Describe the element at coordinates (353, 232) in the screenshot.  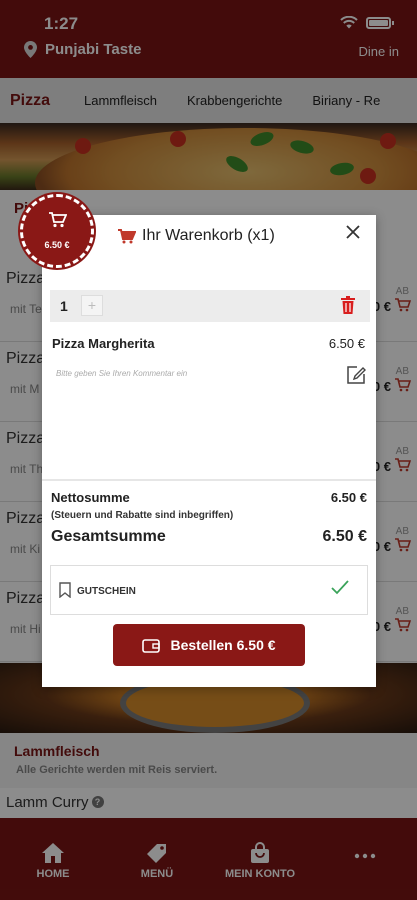
I see `close-icon` at that location.